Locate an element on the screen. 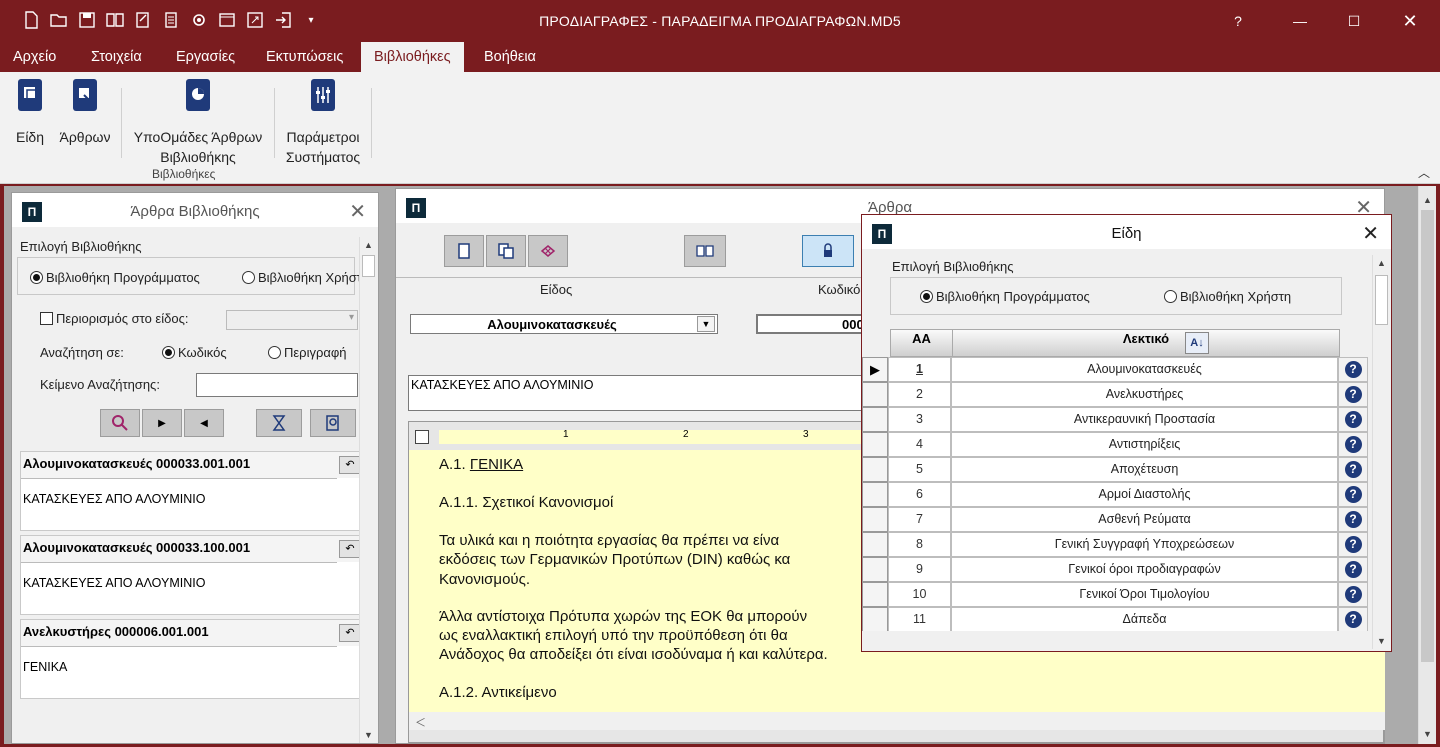 This screenshot has height=747, width=1440. cell-aa: 2 is located at coordinates (919, 394).